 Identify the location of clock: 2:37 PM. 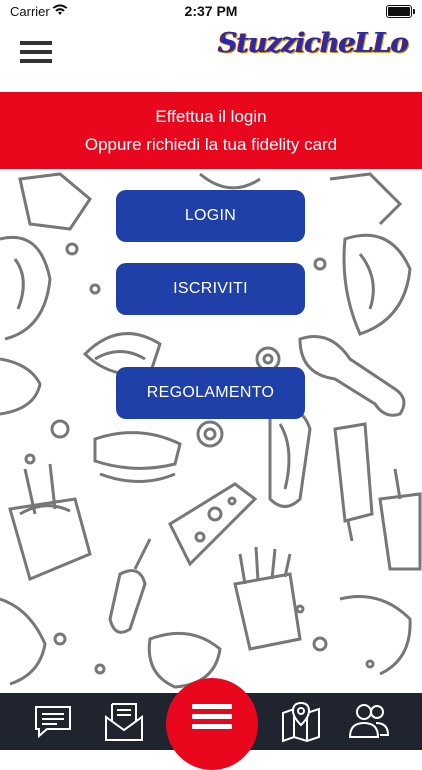
(211, 11).